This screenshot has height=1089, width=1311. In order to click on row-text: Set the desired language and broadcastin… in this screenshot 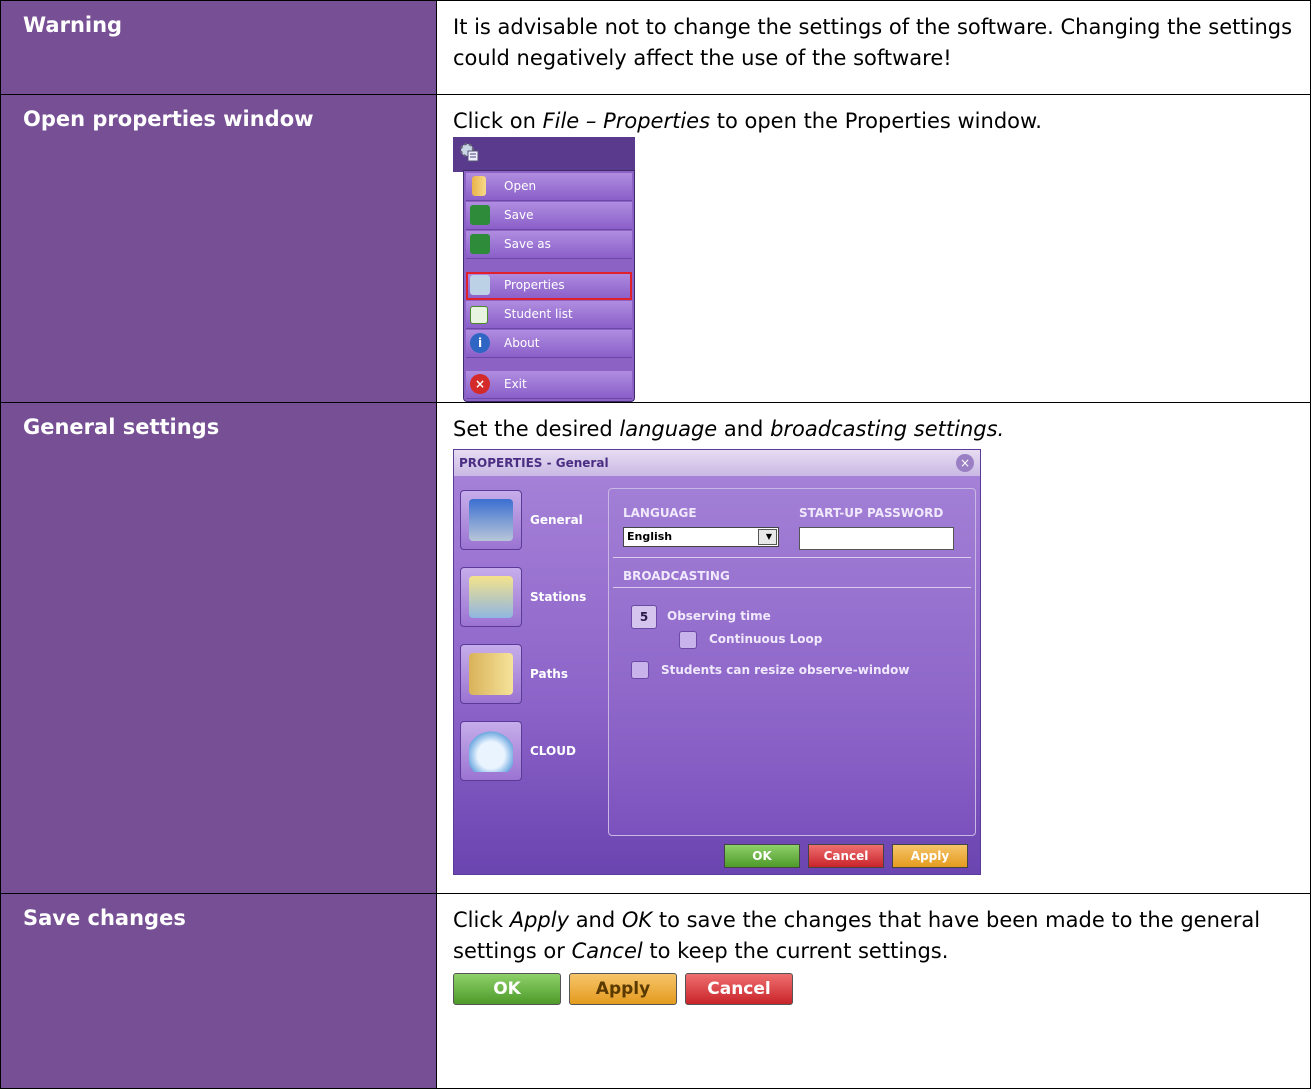, I will do `click(873, 424)`.